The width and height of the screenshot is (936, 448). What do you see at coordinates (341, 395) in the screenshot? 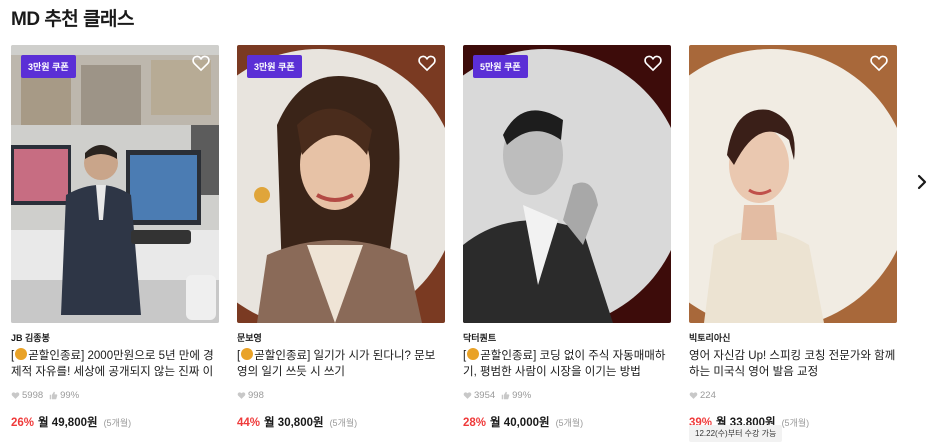
I see `class-stats: 998` at bounding box center [341, 395].